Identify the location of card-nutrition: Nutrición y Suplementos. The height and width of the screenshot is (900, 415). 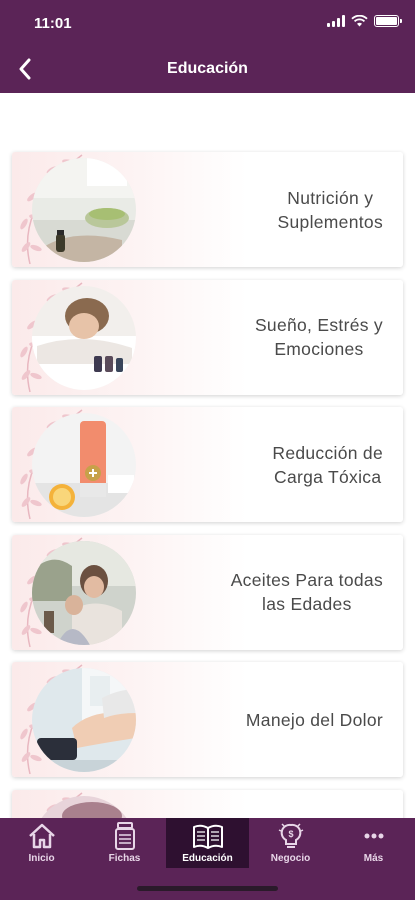
(207, 209).